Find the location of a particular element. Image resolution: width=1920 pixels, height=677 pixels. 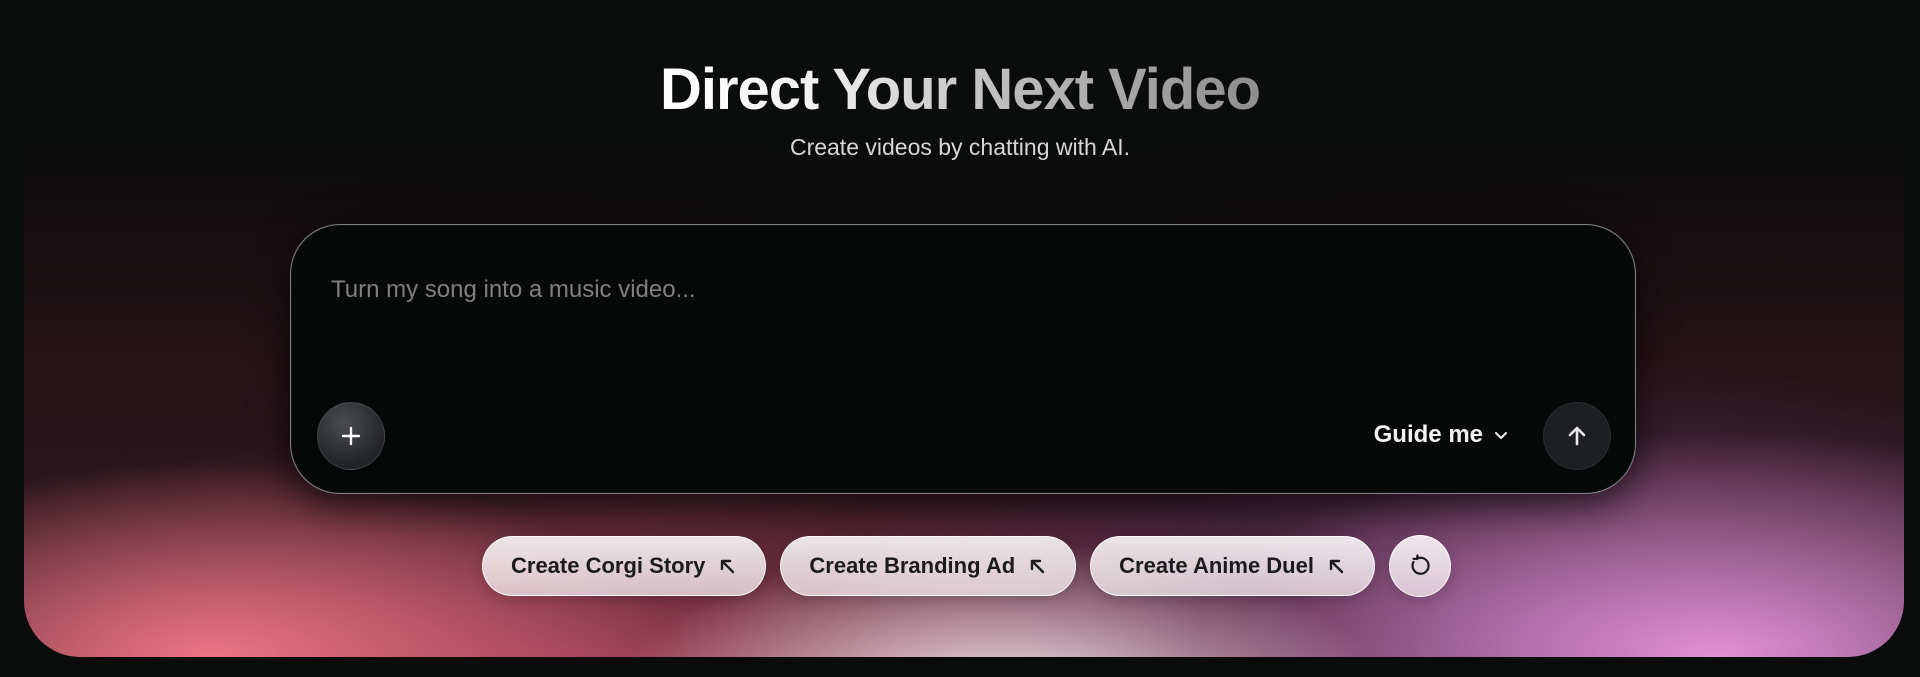

page-subtitle: Create videos by chatting with AI. is located at coordinates (960, 147).